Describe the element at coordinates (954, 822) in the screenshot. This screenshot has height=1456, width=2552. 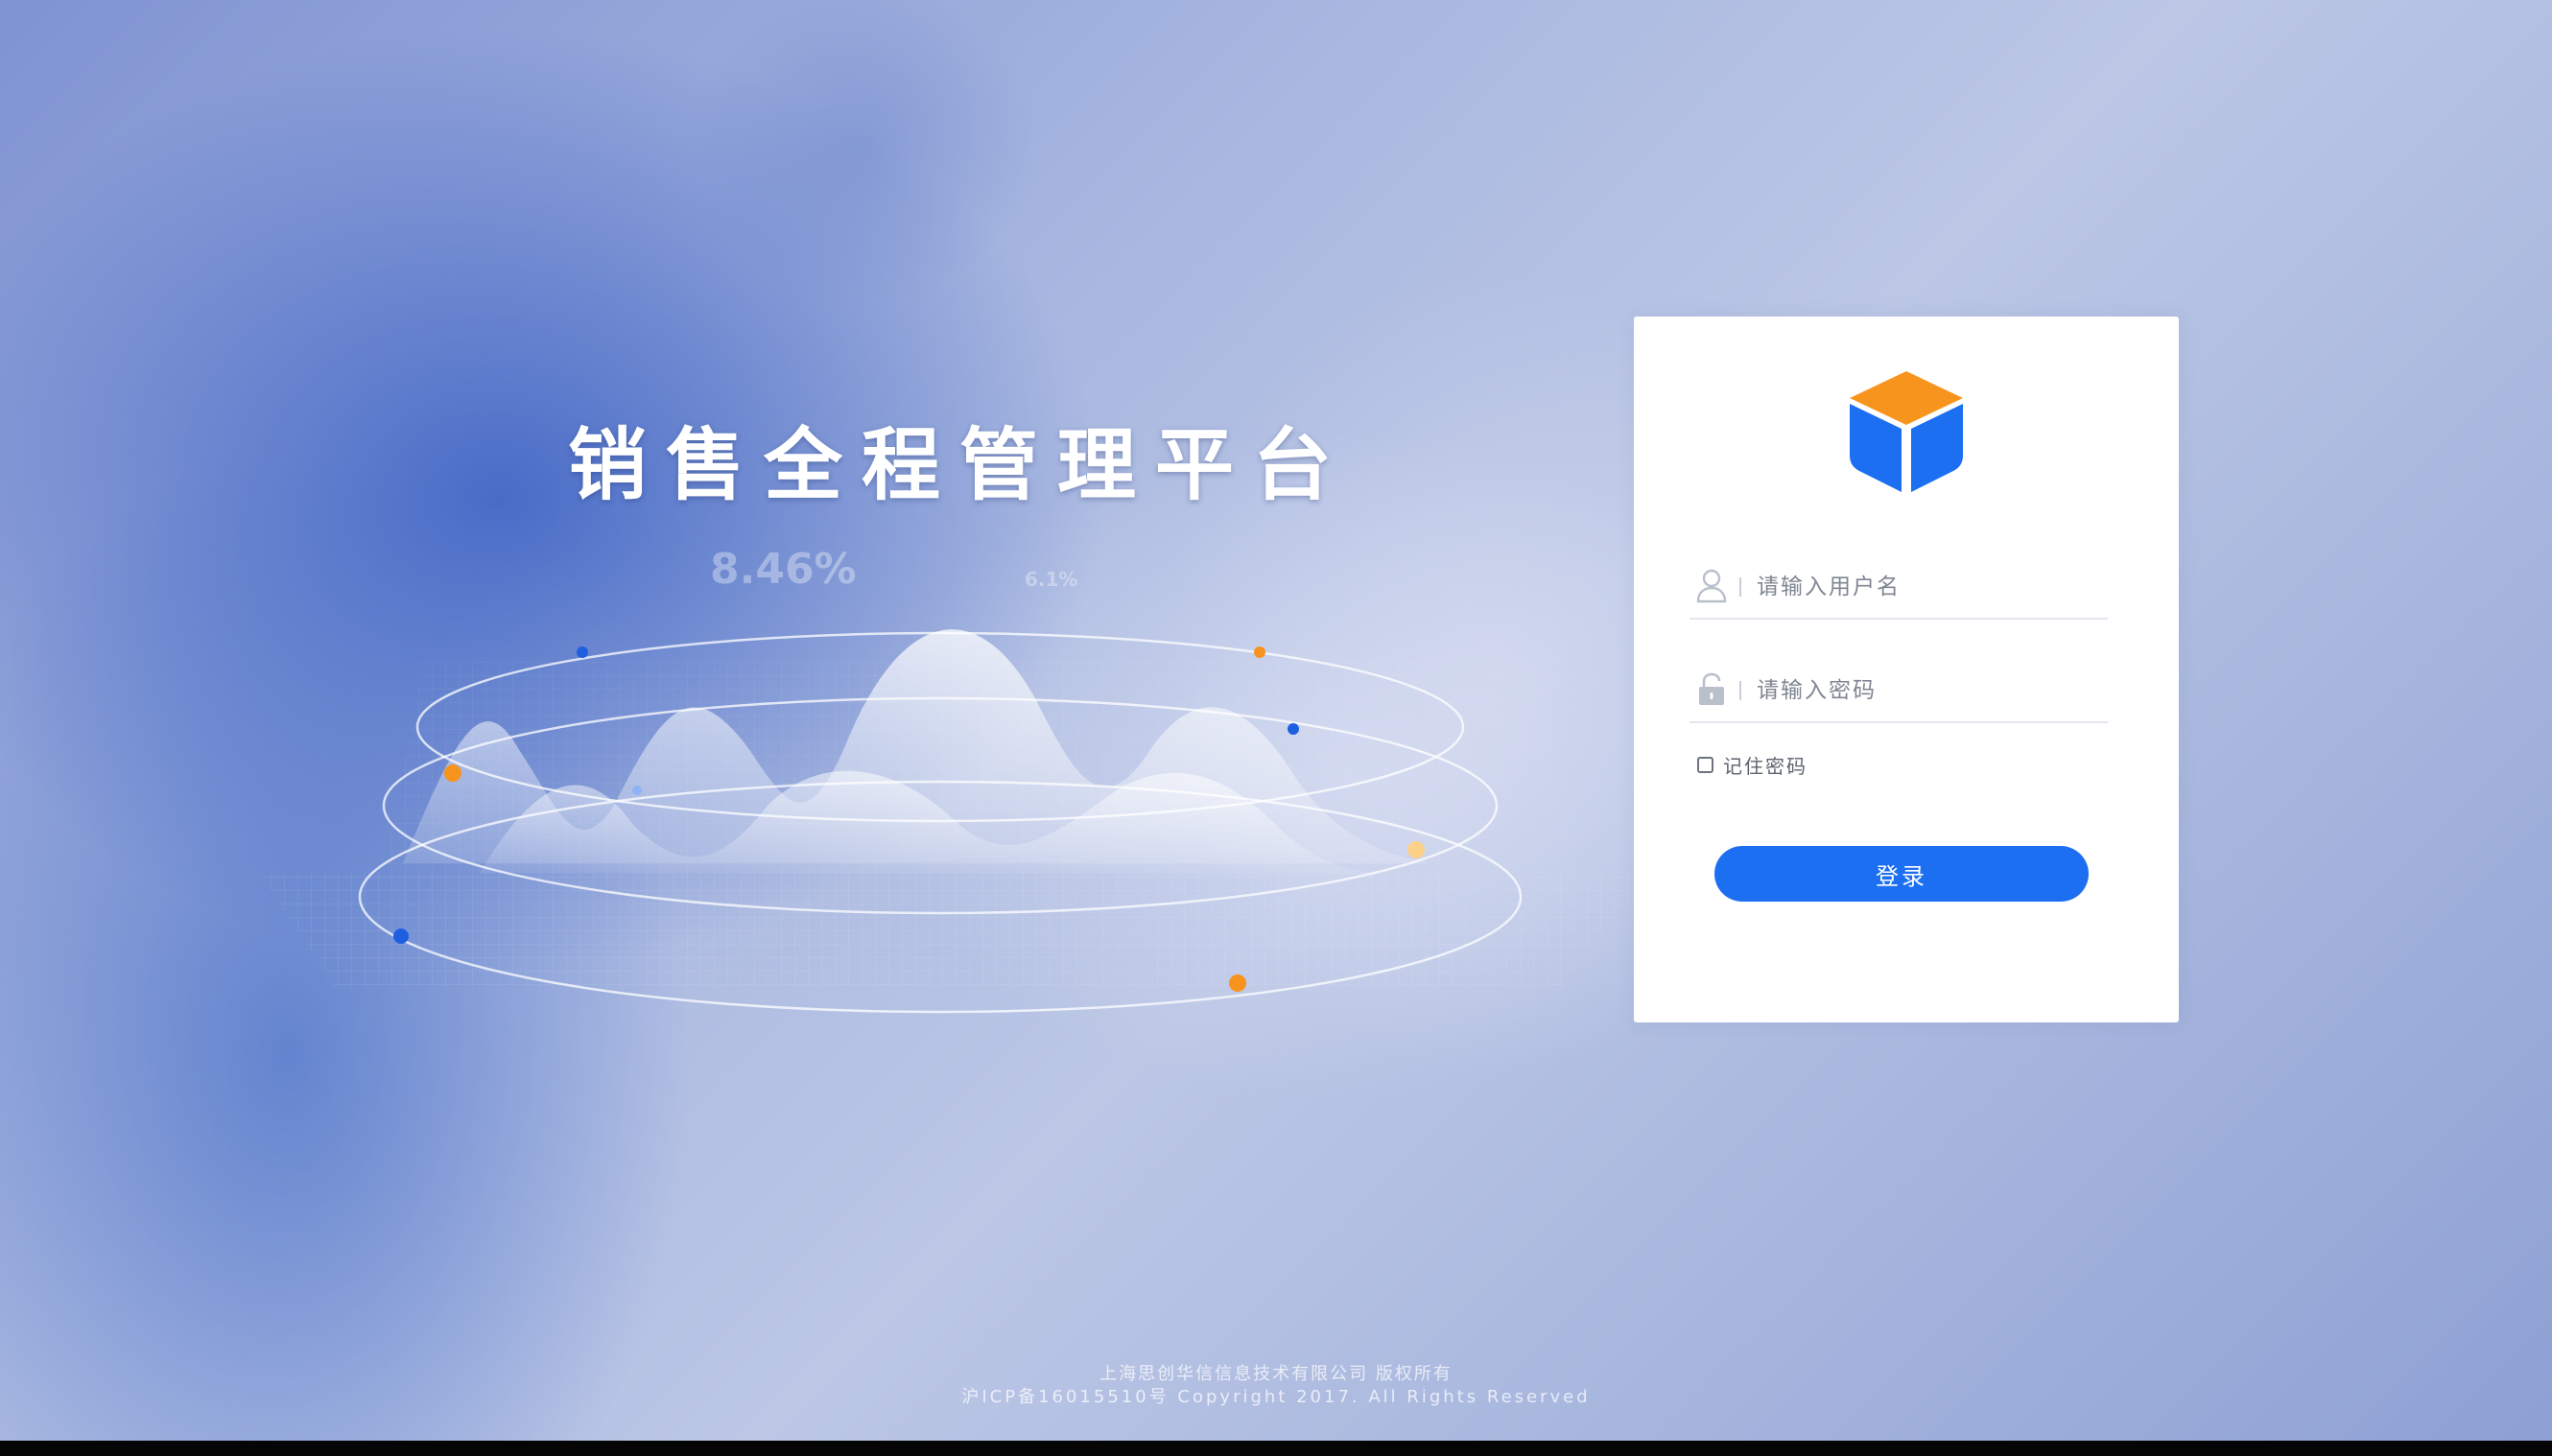
I see `hero-data-graphic` at that location.